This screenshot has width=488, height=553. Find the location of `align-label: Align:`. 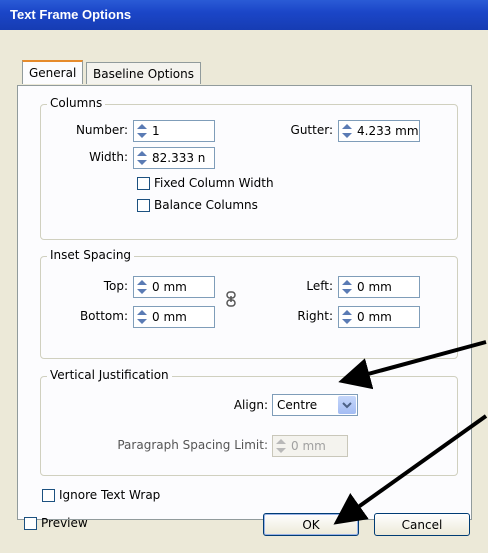

align-label: Align: is located at coordinates (250, 405).